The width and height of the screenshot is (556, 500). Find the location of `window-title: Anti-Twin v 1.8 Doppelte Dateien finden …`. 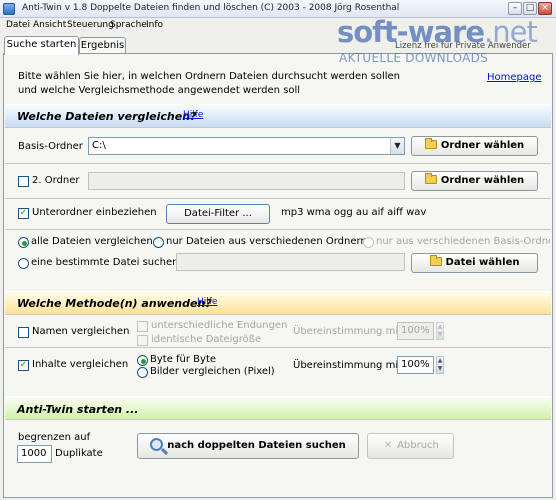

window-title: Anti-Twin v 1.8 Doppelte Dateien finden … is located at coordinates (211, 8).